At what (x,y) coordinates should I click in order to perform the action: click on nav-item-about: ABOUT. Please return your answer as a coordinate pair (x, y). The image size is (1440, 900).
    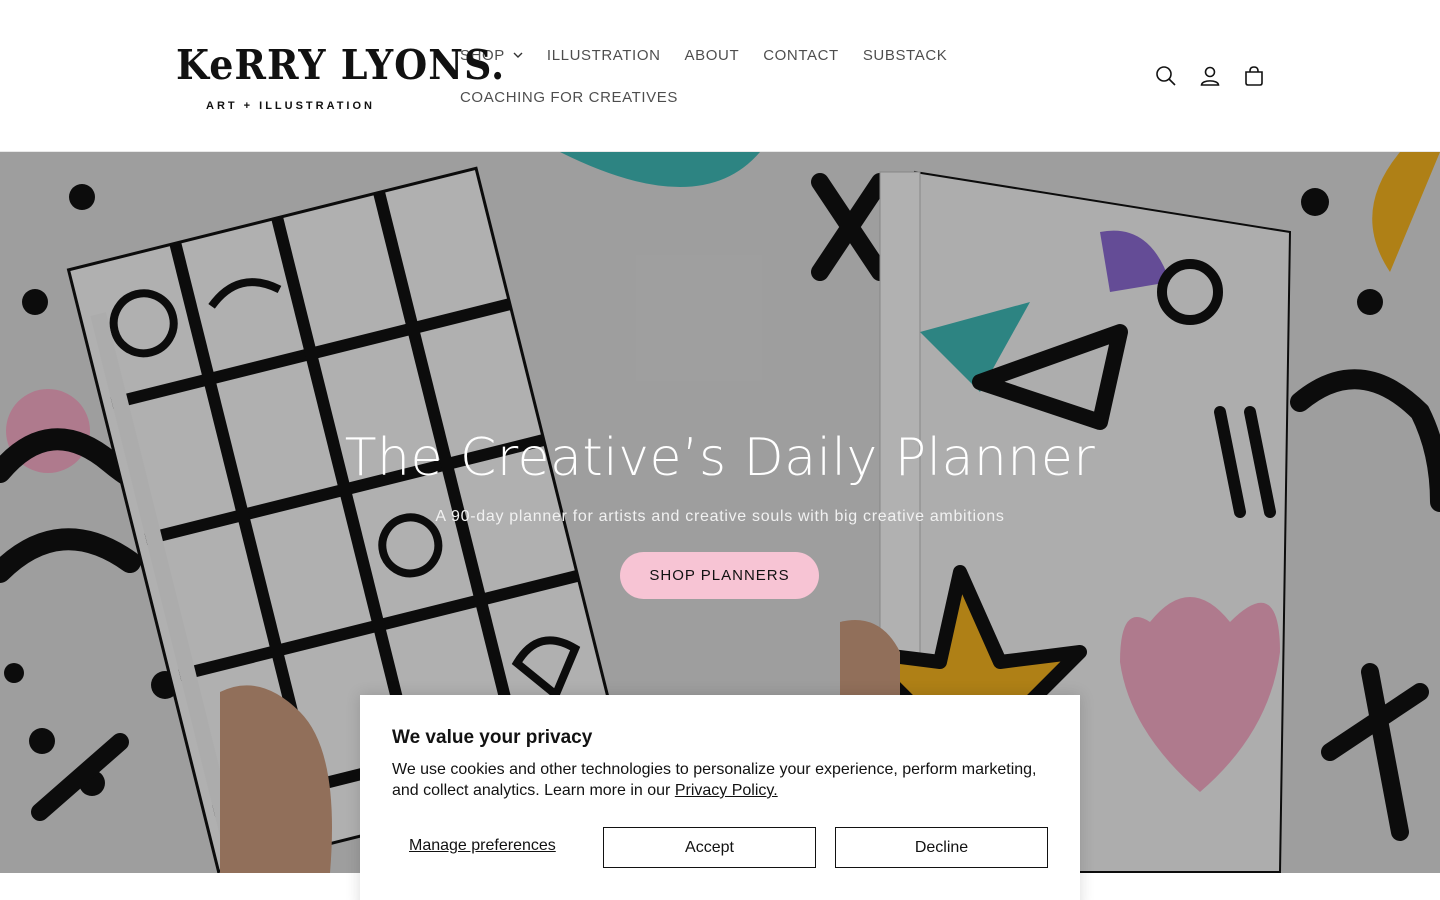
    Looking at the image, I should click on (712, 55).